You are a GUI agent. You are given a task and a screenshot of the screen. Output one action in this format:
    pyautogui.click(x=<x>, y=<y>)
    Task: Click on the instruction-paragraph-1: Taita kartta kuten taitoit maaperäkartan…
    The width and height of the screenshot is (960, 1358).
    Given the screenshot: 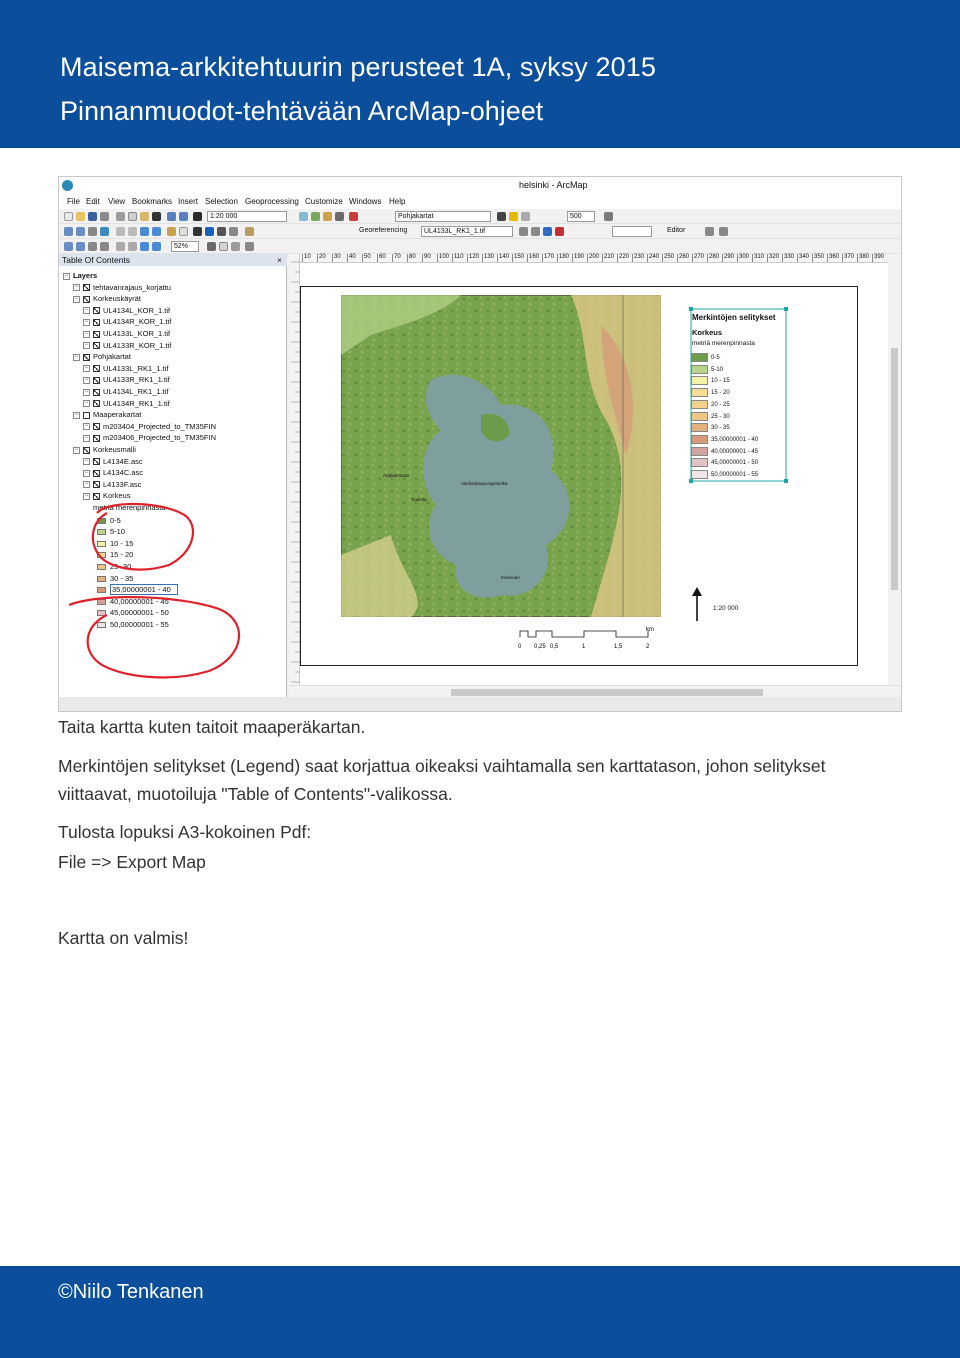 What is the action you would take?
    pyautogui.click(x=212, y=727)
    